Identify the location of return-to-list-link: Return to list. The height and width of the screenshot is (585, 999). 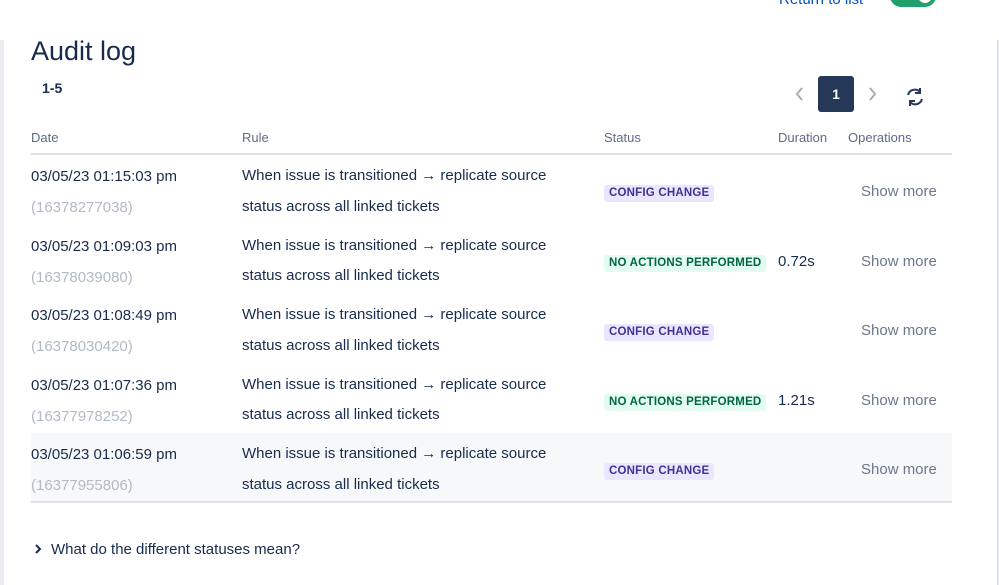
(821, 4).